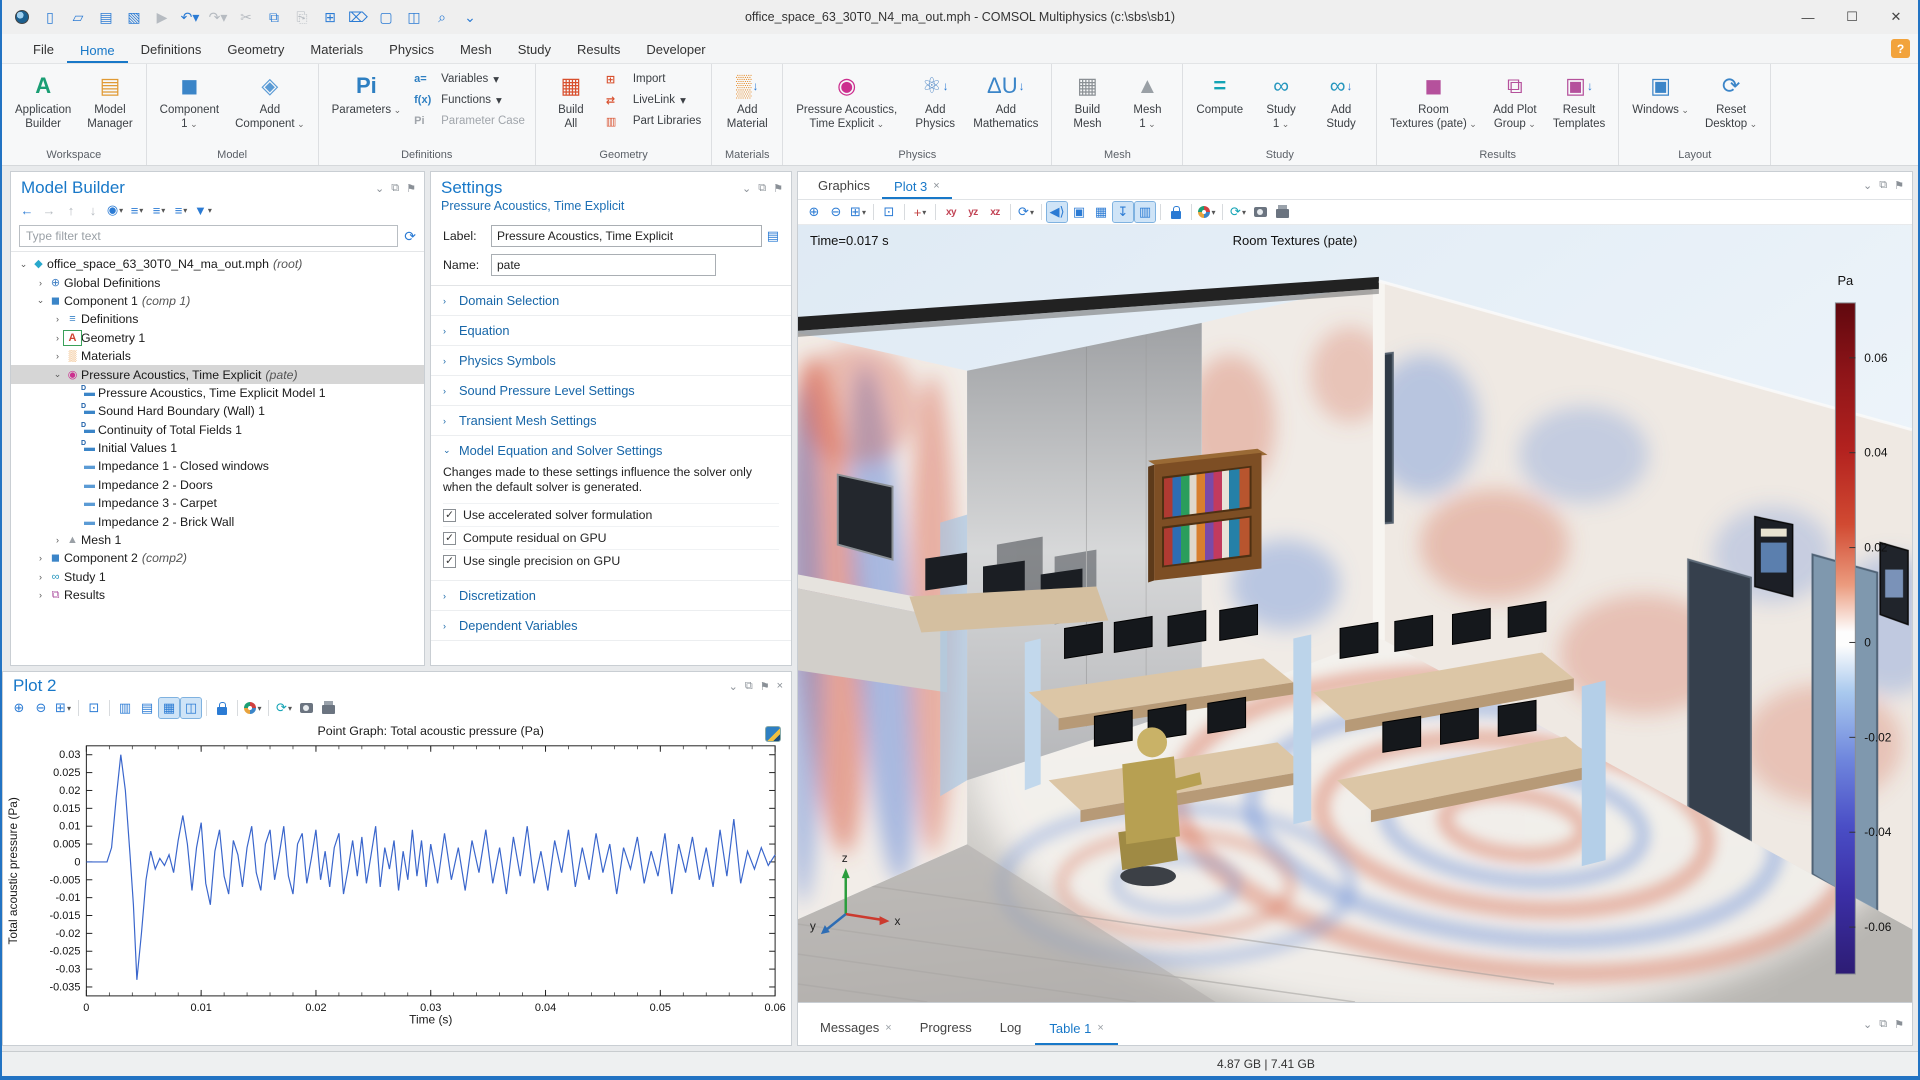 This screenshot has width=1920, height=1080. I want to click on checkbox-compute-residual-on-gpu: ✓ Compute residual on GPU, so click(611, 537).